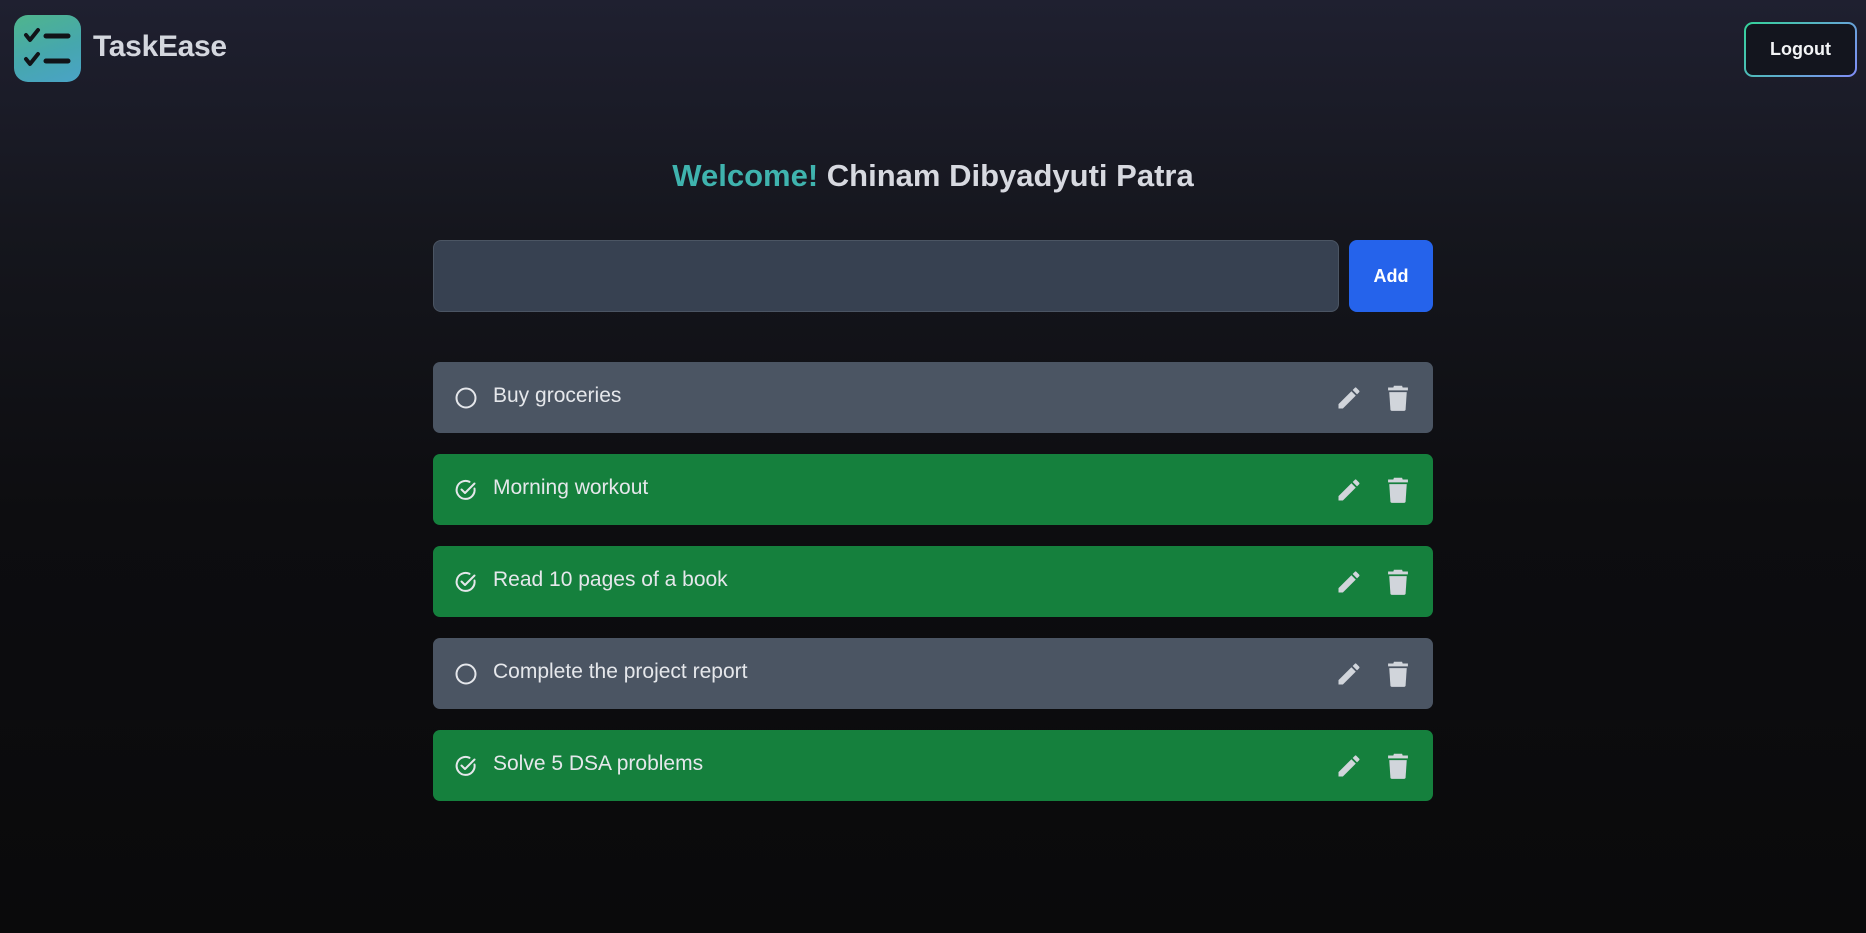  I want to click on logout-button: Logout, so click(1800, 49).